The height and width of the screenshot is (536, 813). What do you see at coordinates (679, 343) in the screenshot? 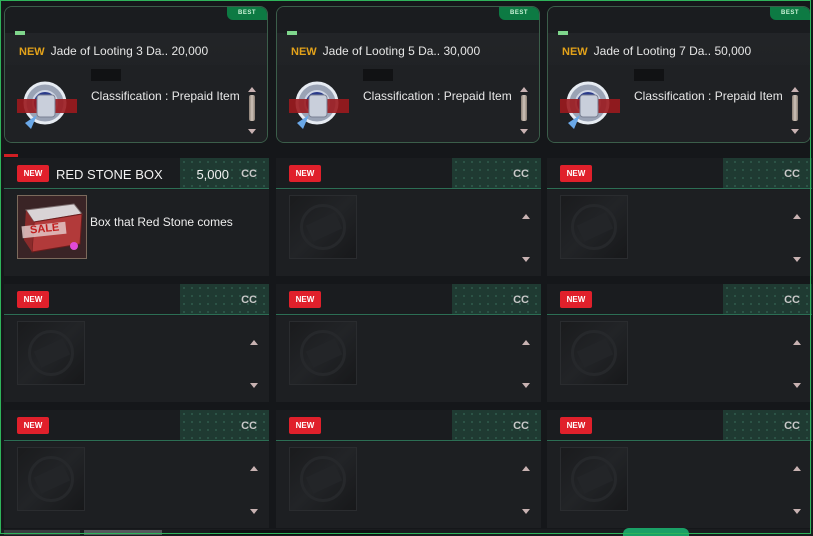
I see `shop-item-6: NEW CC` at bounding box center [679, 343].